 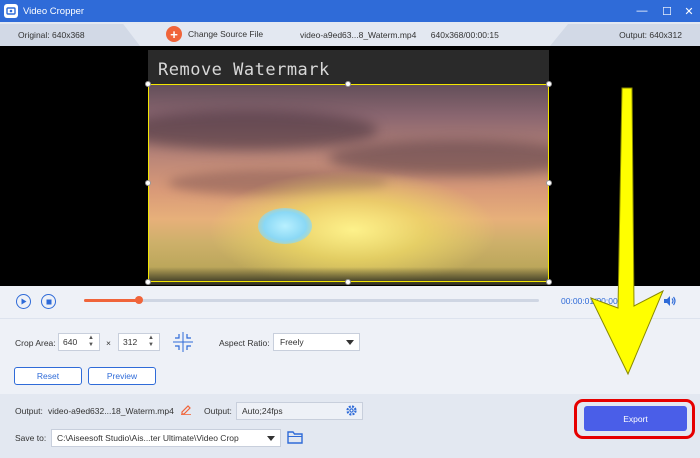 I want to click on crop-width-input: 640 ▲ ▼, so click(x=79, y=342).